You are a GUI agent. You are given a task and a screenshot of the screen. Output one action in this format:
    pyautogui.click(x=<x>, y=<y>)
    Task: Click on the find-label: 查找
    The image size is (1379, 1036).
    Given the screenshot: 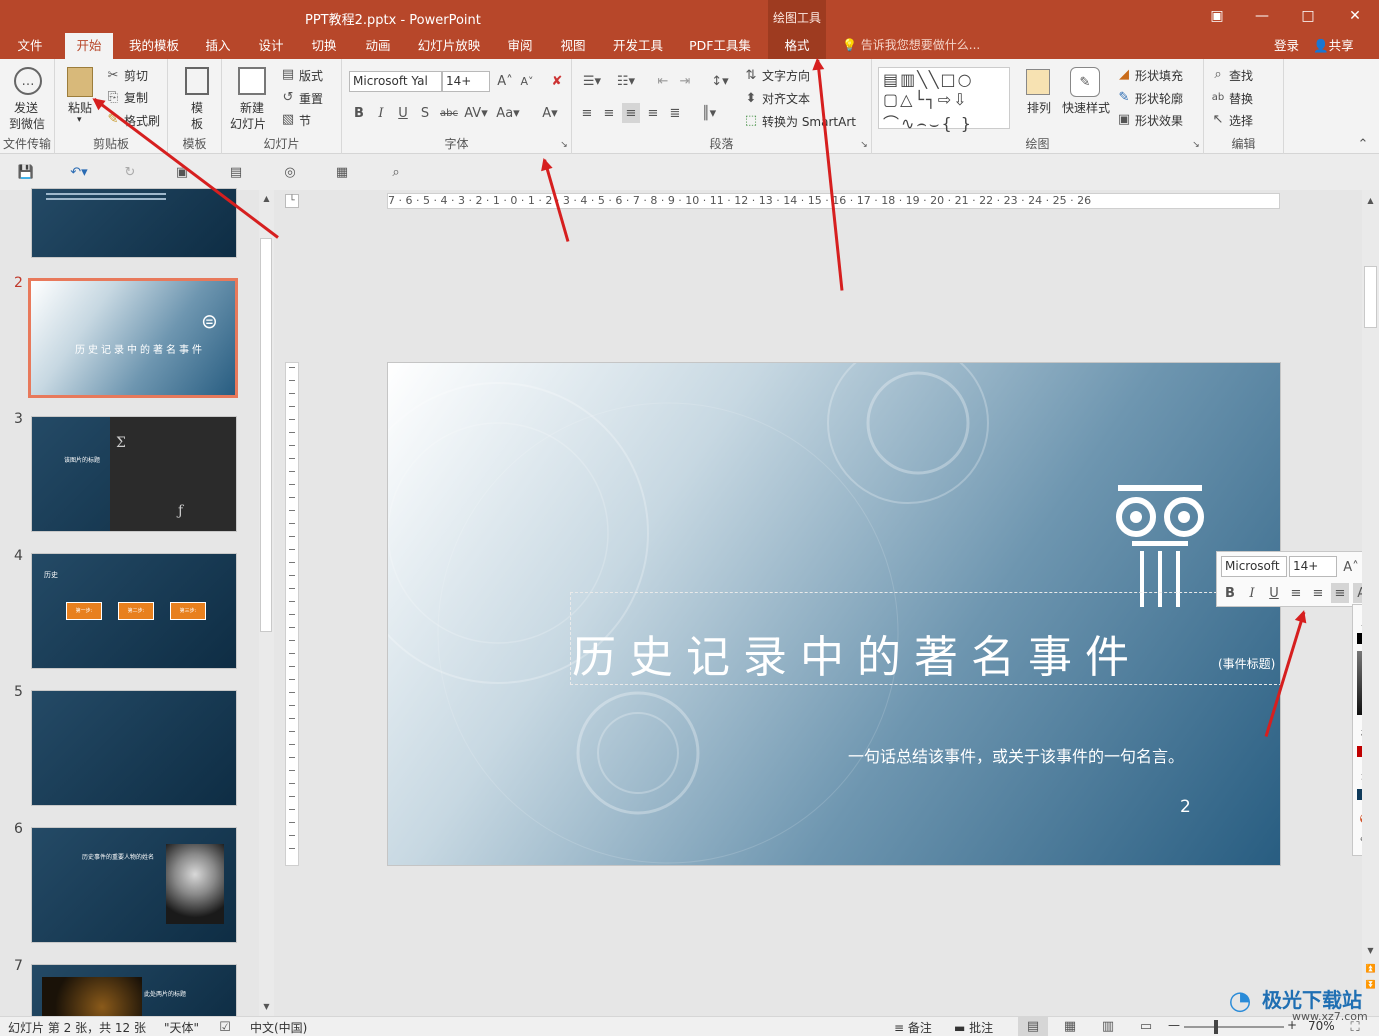 What is the action you would take?
    pyautogui.click(x=1241, y=75)
    